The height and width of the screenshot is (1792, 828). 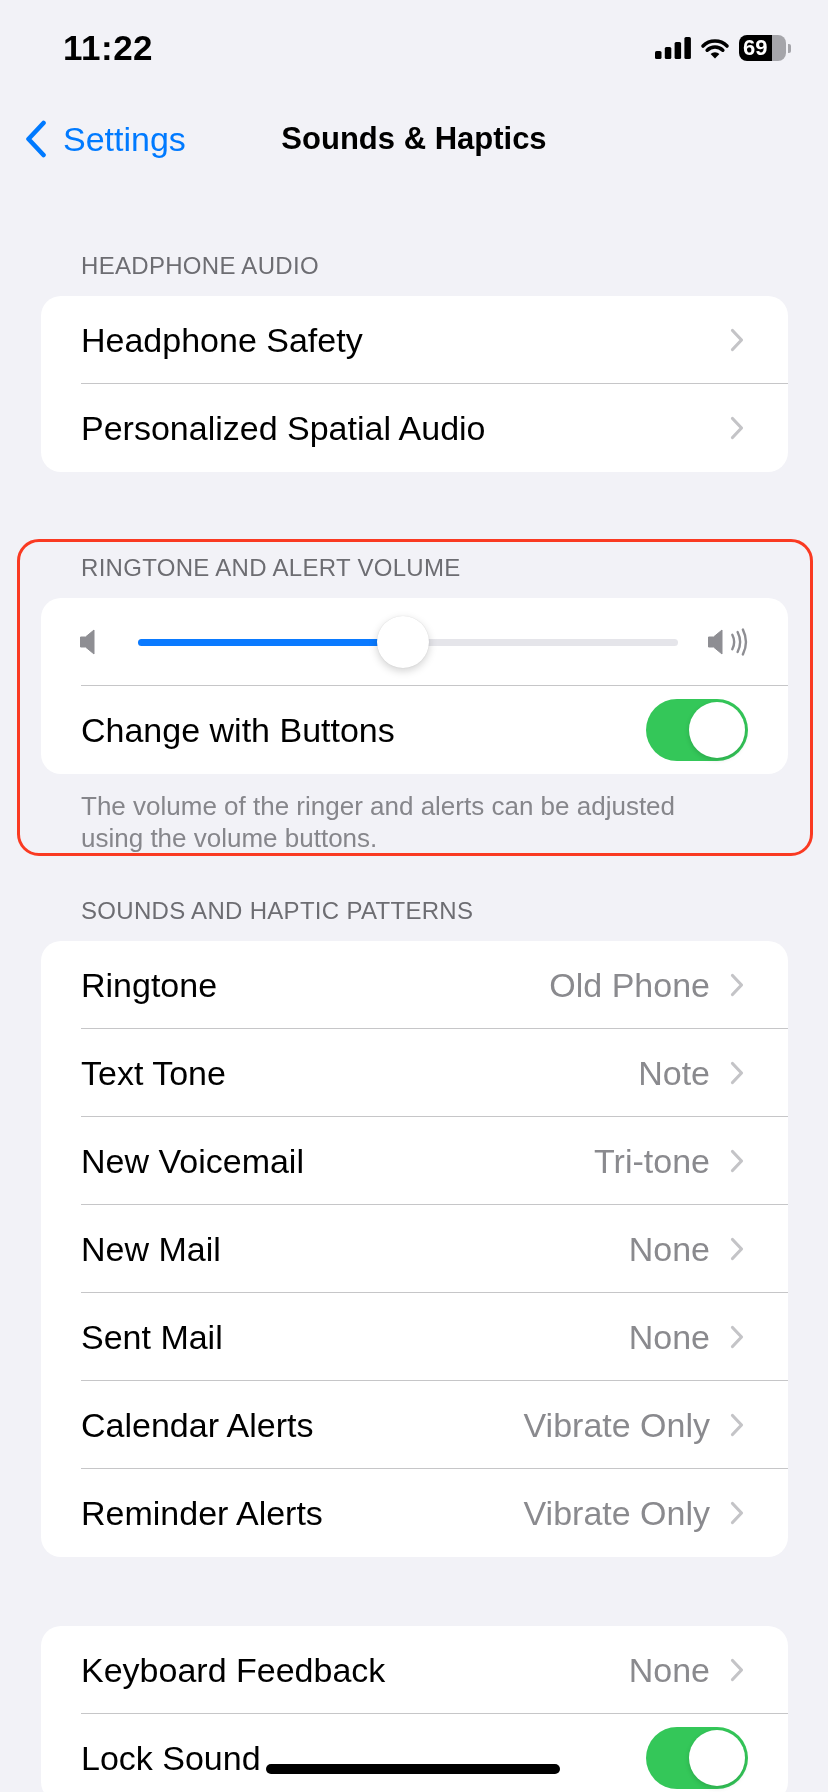 What do you see at coordinates (434, 1513) in the screenshot?
I see `settings-row: Reminder Alerts Vibrate Only` at bounding box center [434, 1513].